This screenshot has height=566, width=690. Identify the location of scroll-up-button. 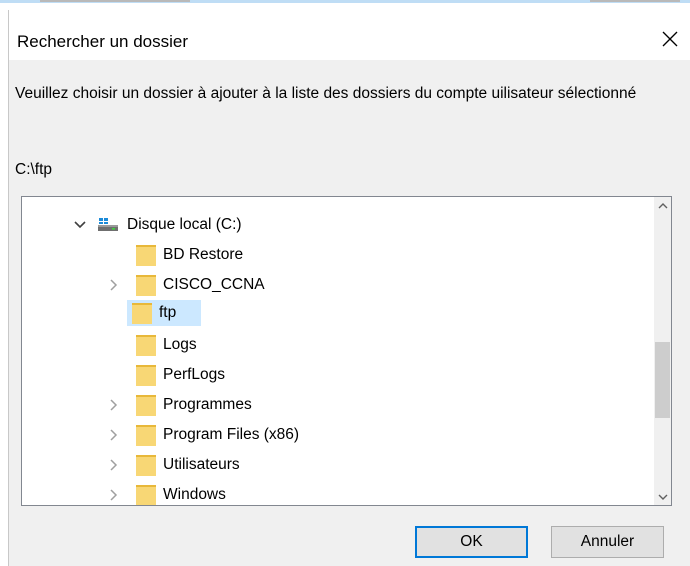
(662, 205).